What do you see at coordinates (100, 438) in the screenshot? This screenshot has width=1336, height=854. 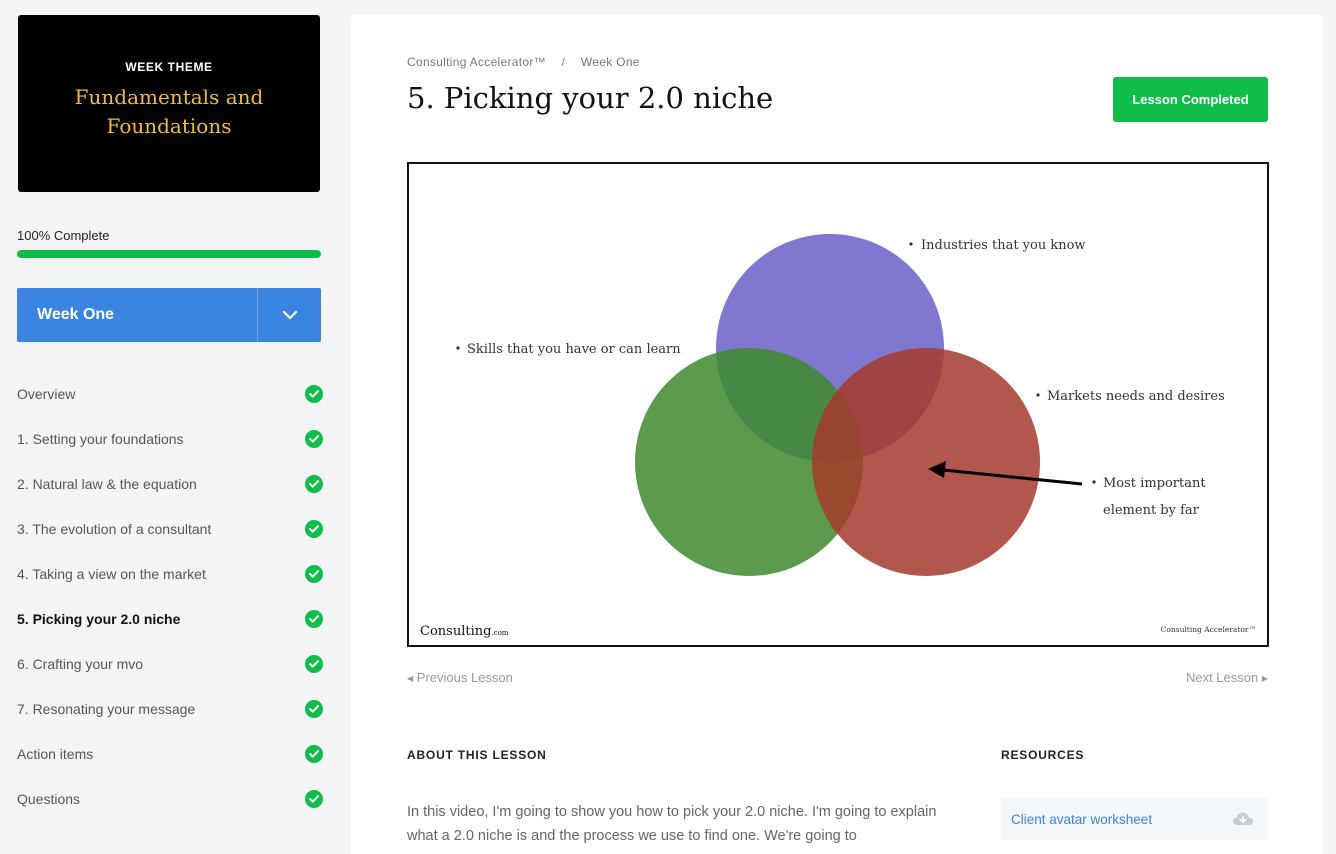 I see `lesson-item-label: 1. Setting your foundations` at bounding box center [100, 438].